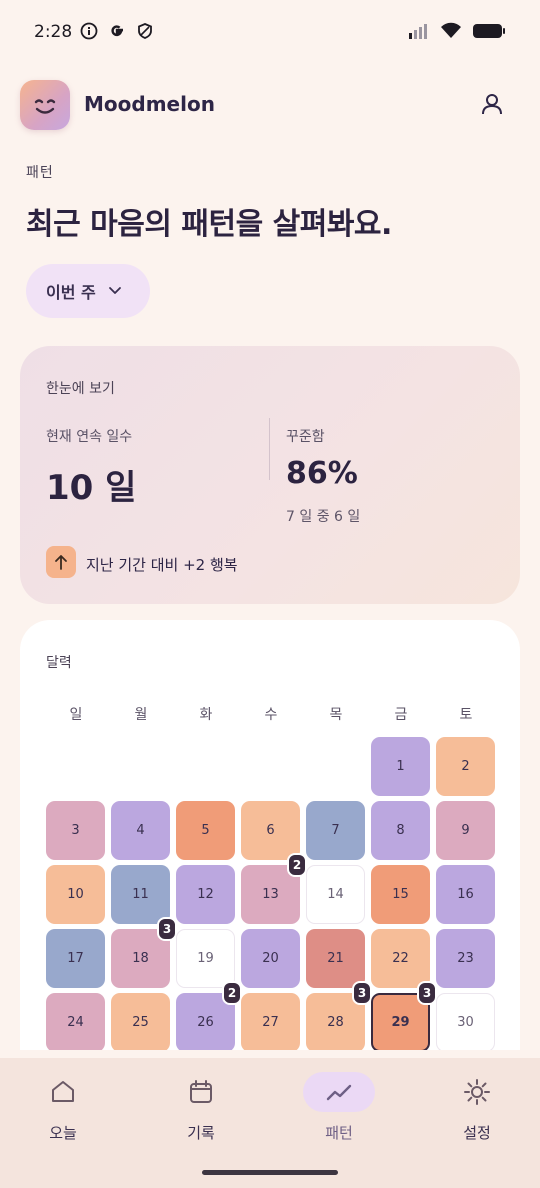  I want to click on calendar-day: 5, so click(205, 830).